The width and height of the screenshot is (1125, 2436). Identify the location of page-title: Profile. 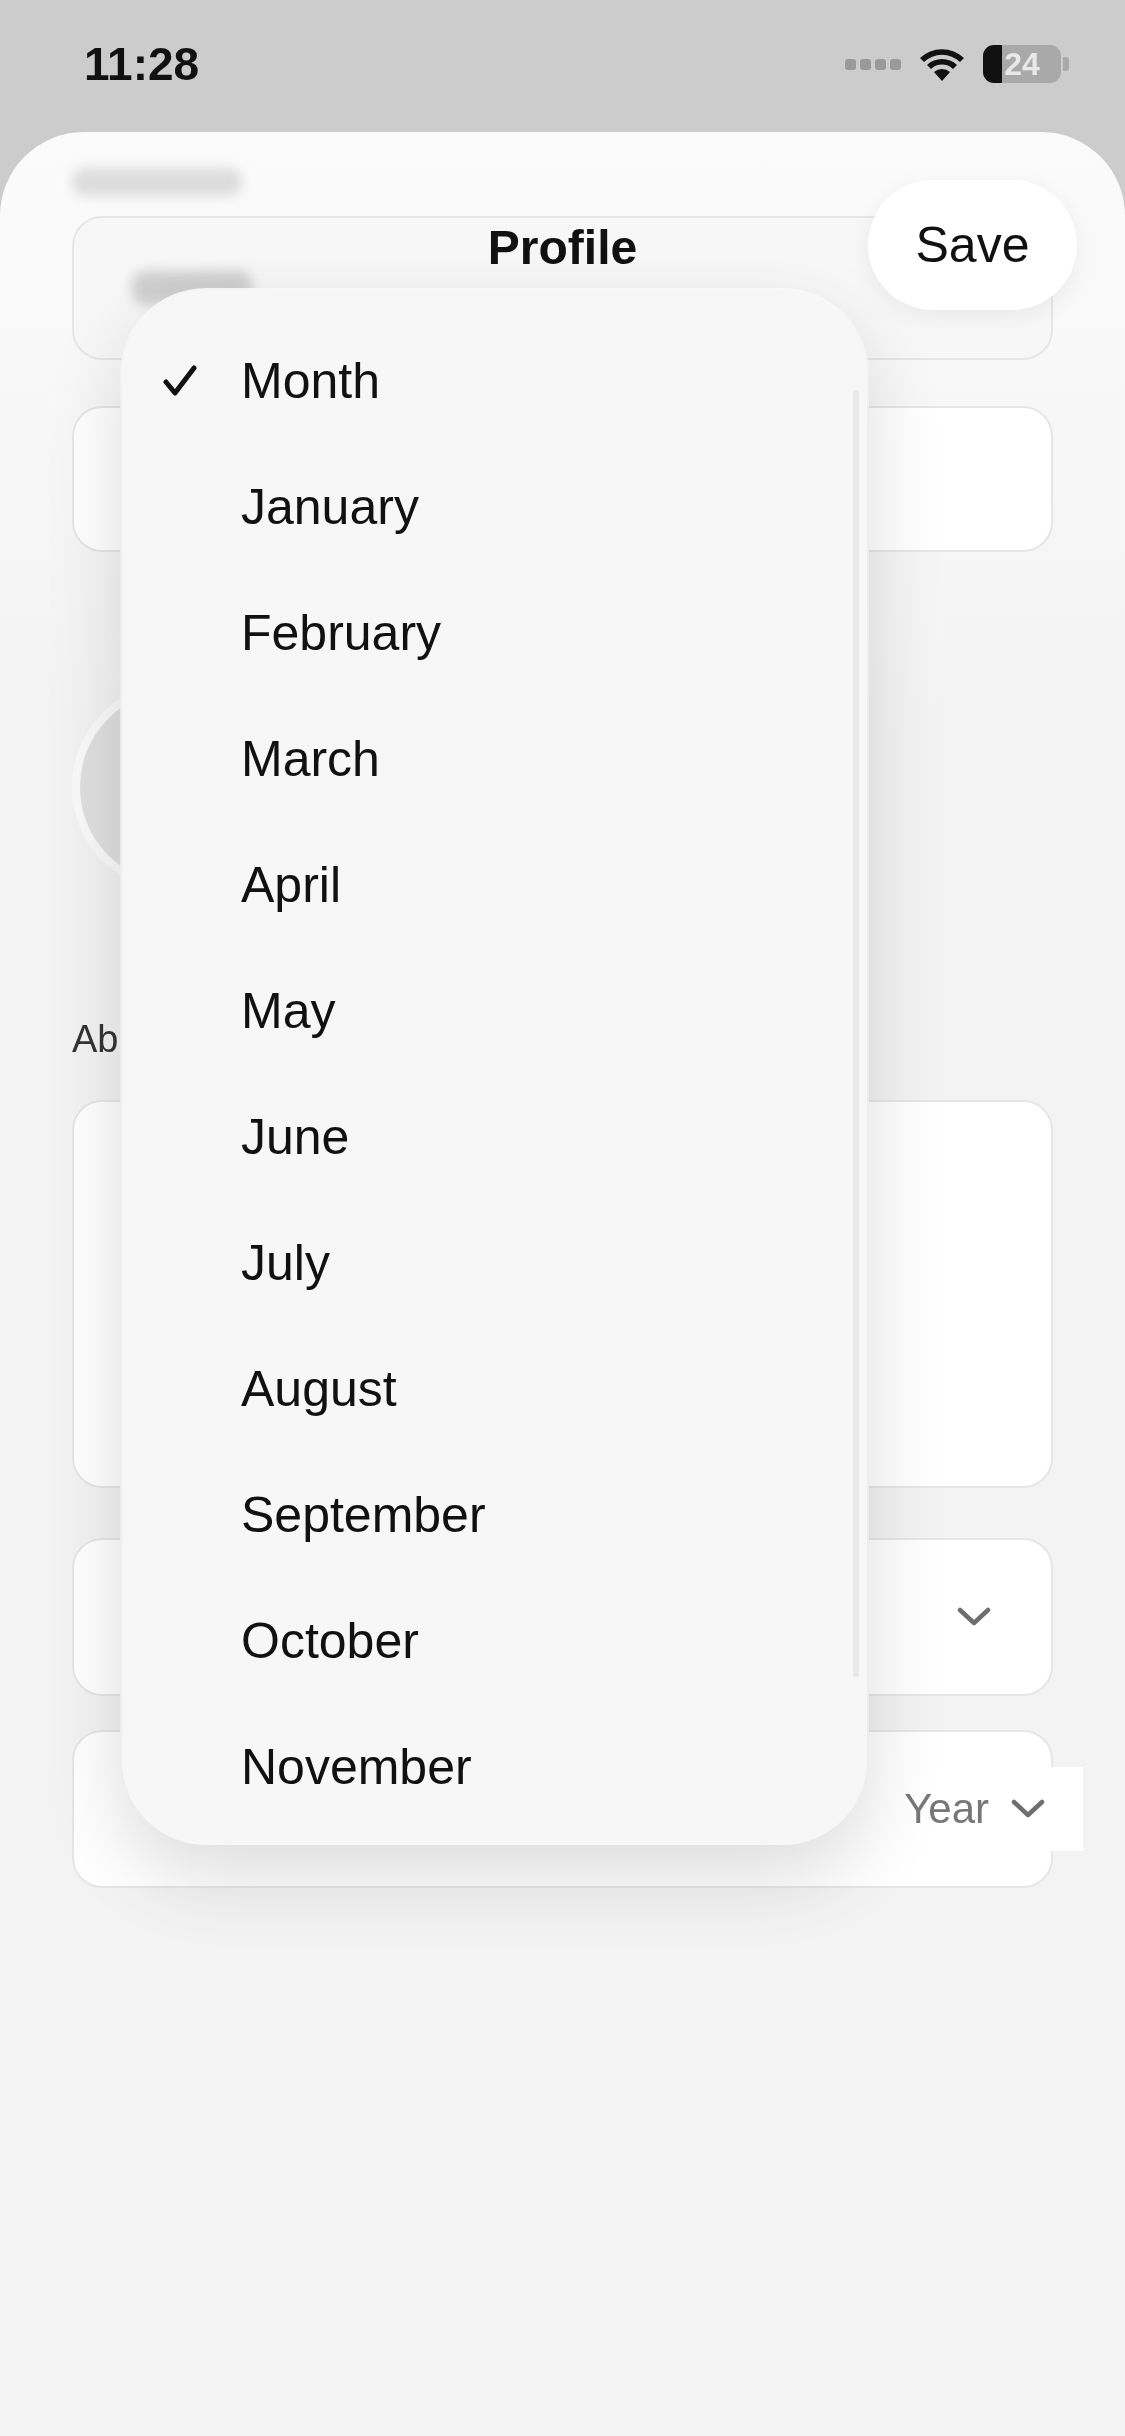
(562, 247).